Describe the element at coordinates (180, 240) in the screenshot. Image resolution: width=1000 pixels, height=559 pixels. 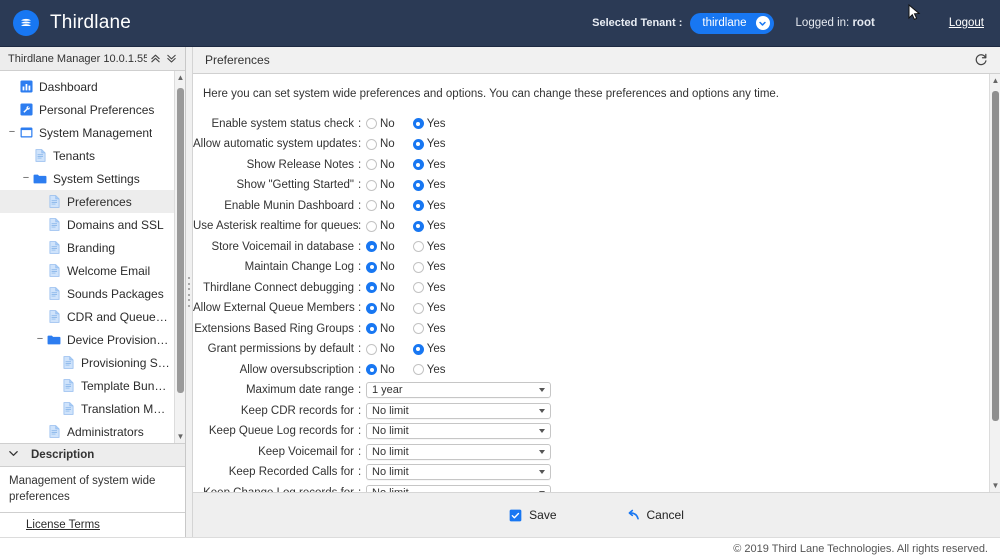
I see `sidebar-scrollbar-thumb` at that location.